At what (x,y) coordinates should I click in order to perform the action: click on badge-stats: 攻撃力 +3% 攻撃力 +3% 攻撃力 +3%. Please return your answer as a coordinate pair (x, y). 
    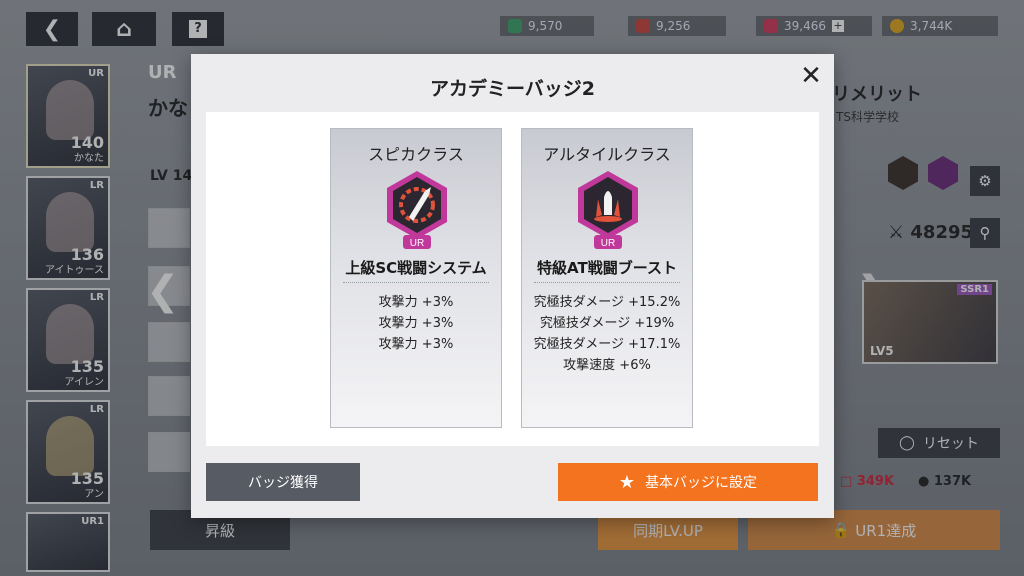
    Looking at the image, I should click on (416, 323).